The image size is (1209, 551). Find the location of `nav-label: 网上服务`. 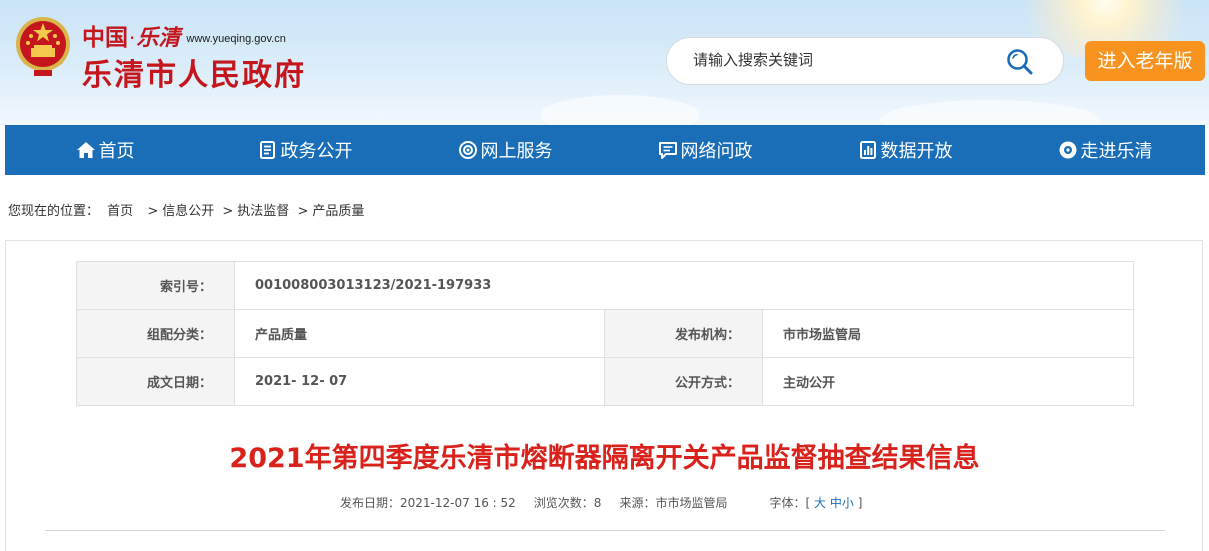

nav-label: 网上服务 is located at coordinates (516, 151).